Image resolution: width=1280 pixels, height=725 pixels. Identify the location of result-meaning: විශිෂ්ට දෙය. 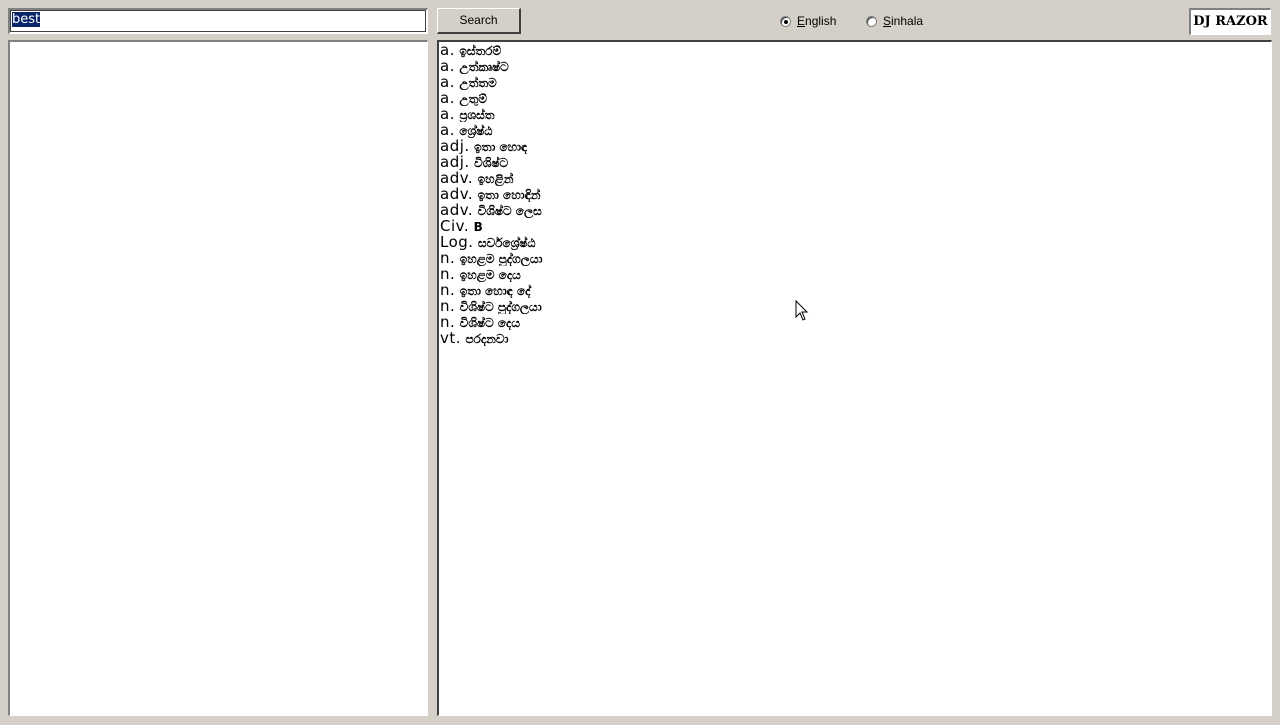
(490, 323).